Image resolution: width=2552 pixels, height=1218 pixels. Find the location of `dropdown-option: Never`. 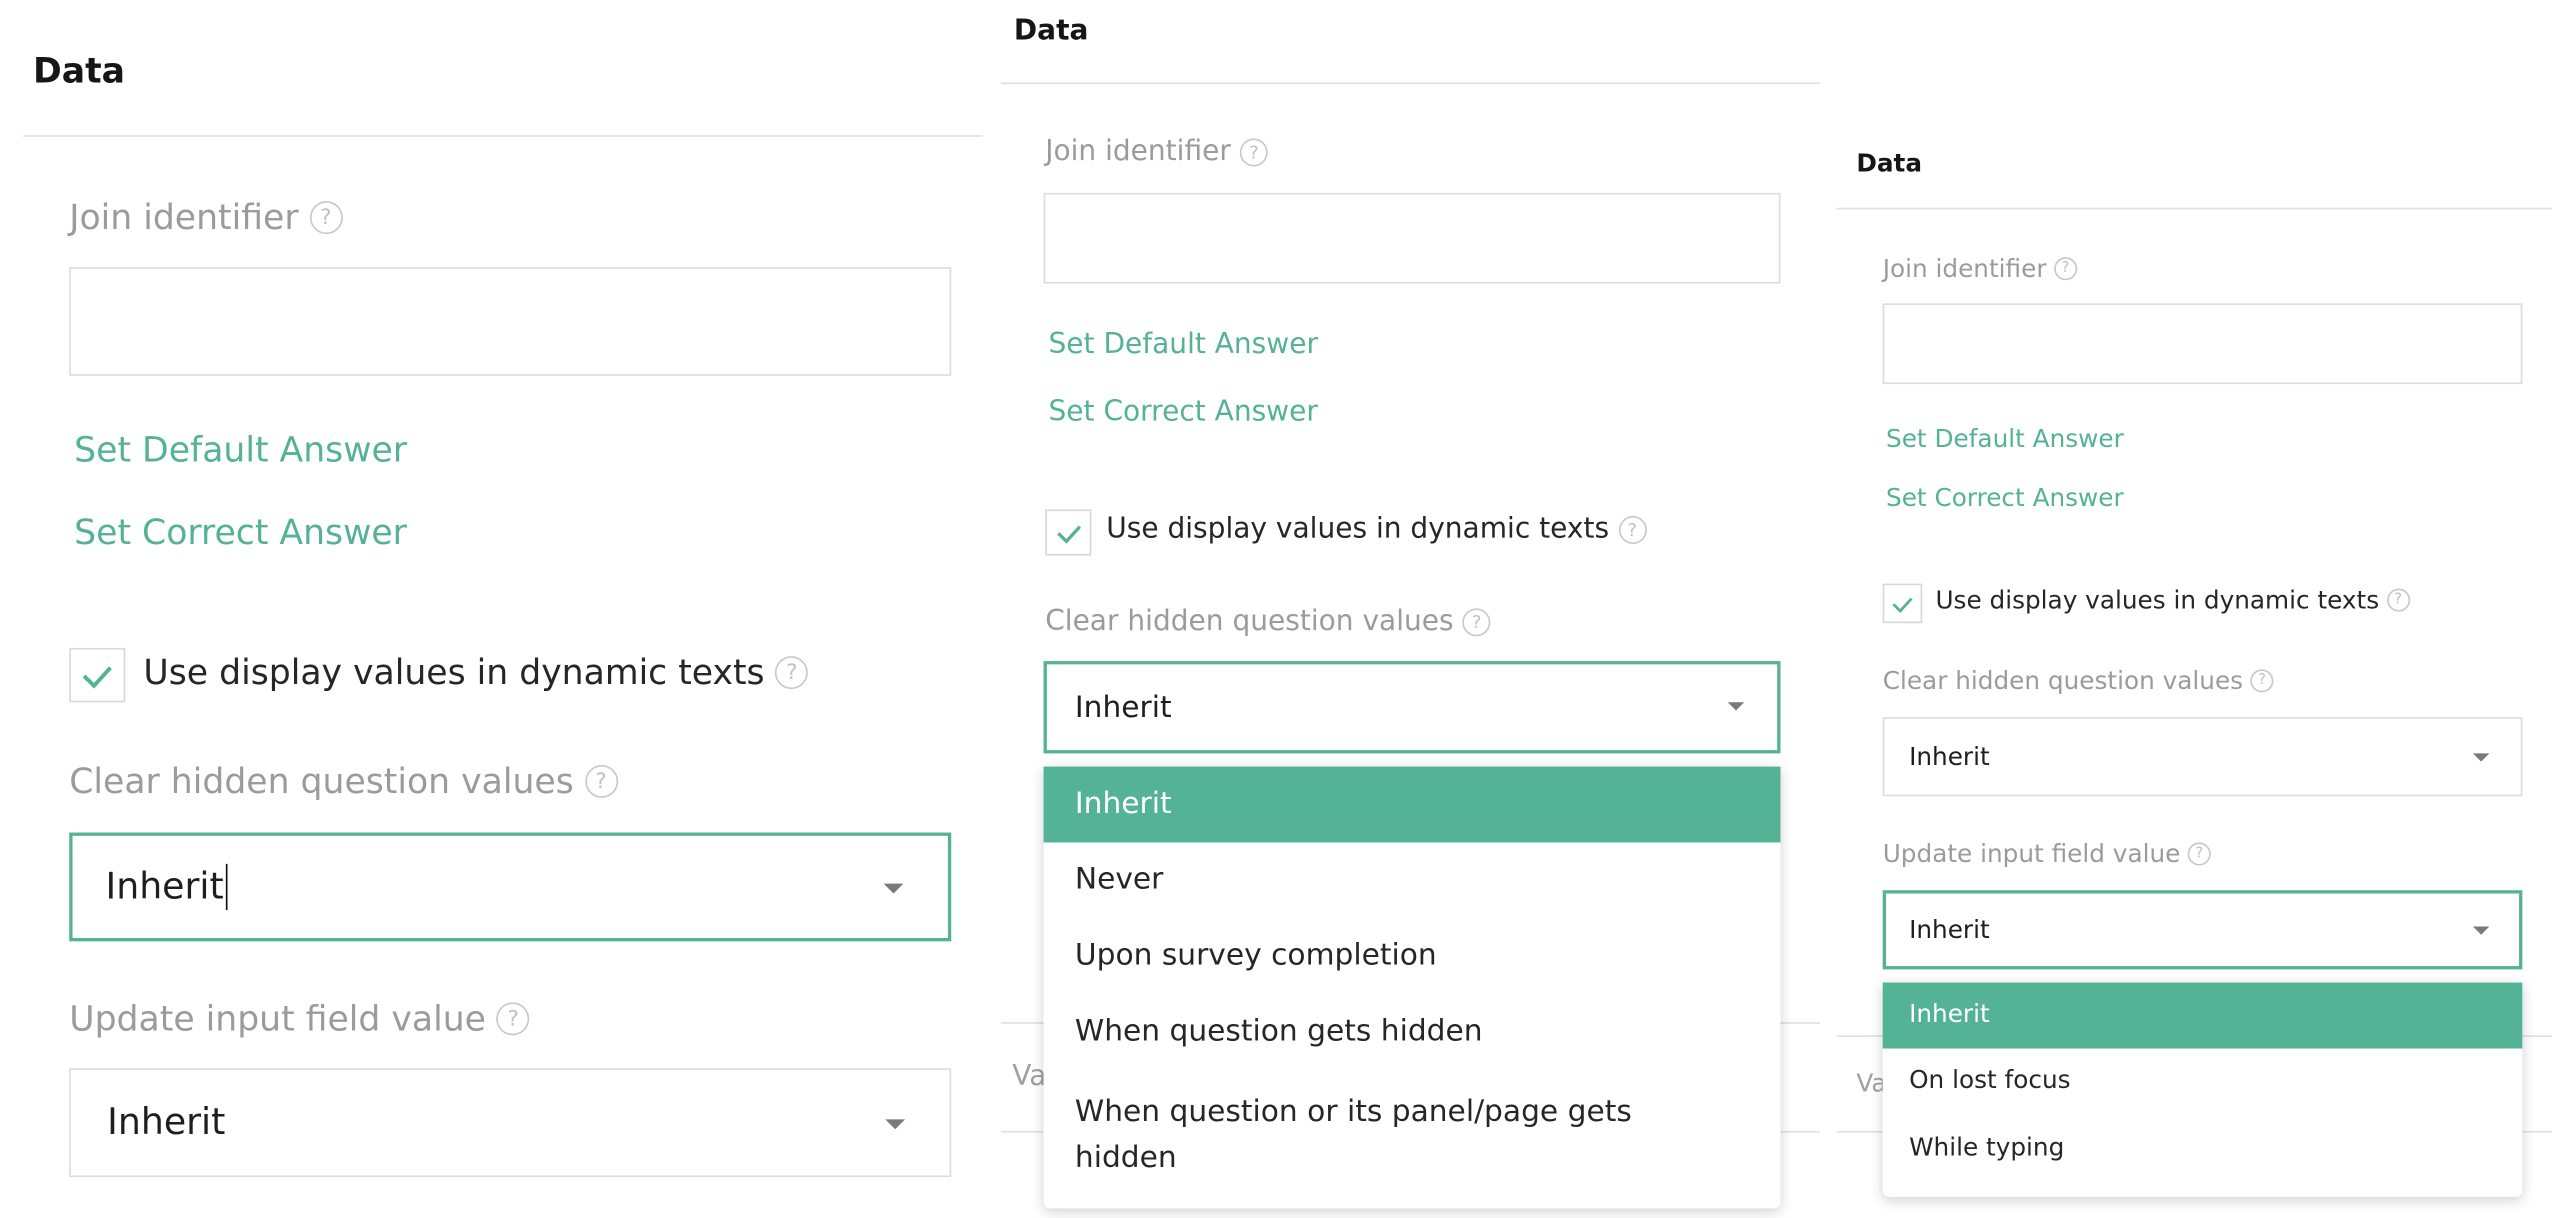

dropdown-option: Never is located at coordinates (1412, 880).